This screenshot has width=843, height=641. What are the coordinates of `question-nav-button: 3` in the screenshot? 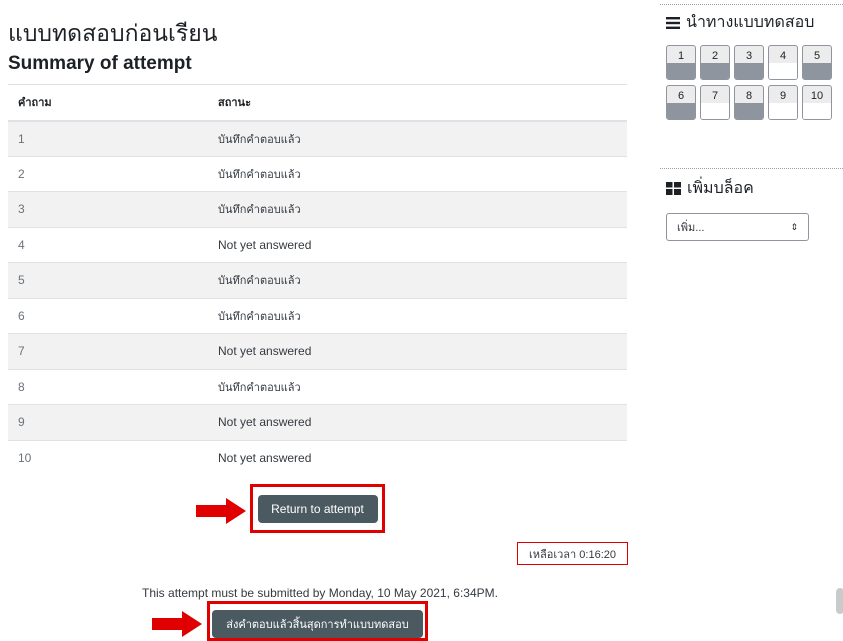 It's located at (749, 62).